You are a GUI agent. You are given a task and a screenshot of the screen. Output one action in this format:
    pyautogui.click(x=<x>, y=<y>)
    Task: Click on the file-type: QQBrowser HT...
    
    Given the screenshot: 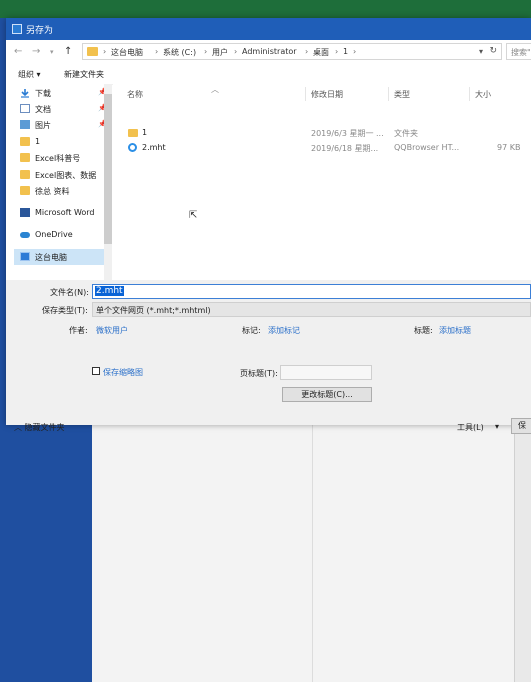 What is the action you would take?
    pyautogui.click(x=427, y=147)
    